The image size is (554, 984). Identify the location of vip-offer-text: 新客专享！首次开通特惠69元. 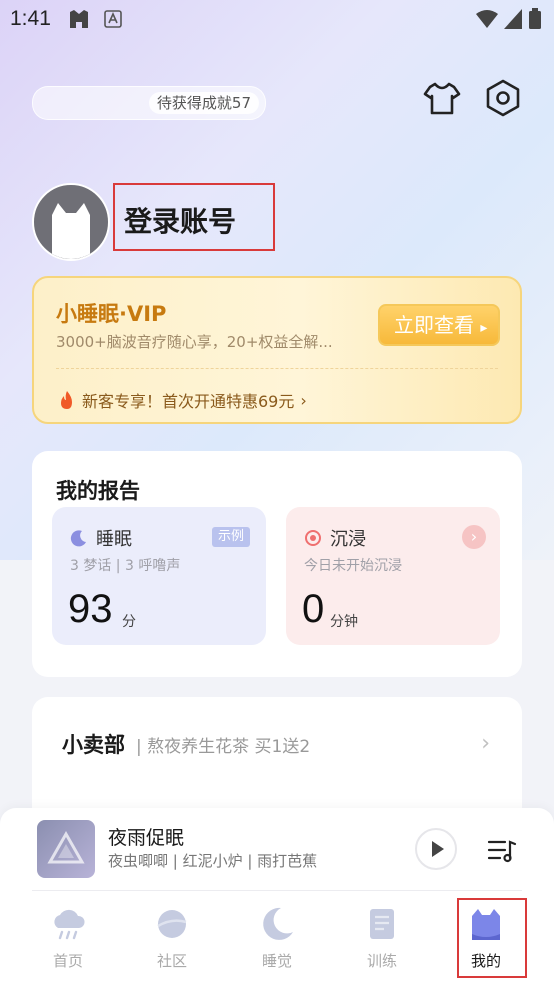
(188, 401).